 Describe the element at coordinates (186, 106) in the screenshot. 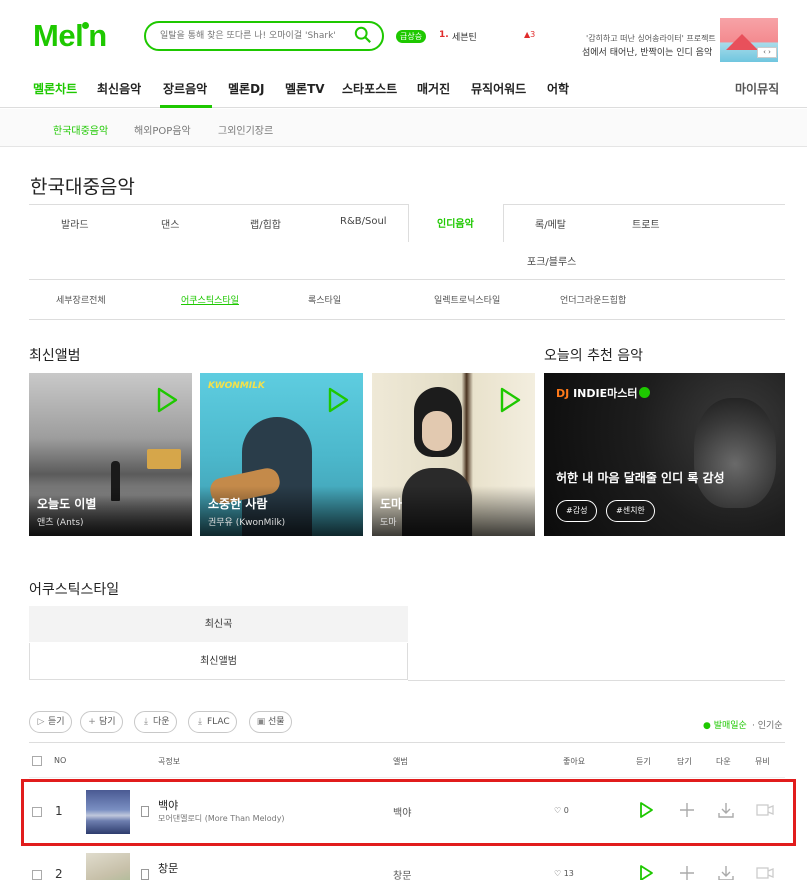

I see `nav-active-indicator` at that location.